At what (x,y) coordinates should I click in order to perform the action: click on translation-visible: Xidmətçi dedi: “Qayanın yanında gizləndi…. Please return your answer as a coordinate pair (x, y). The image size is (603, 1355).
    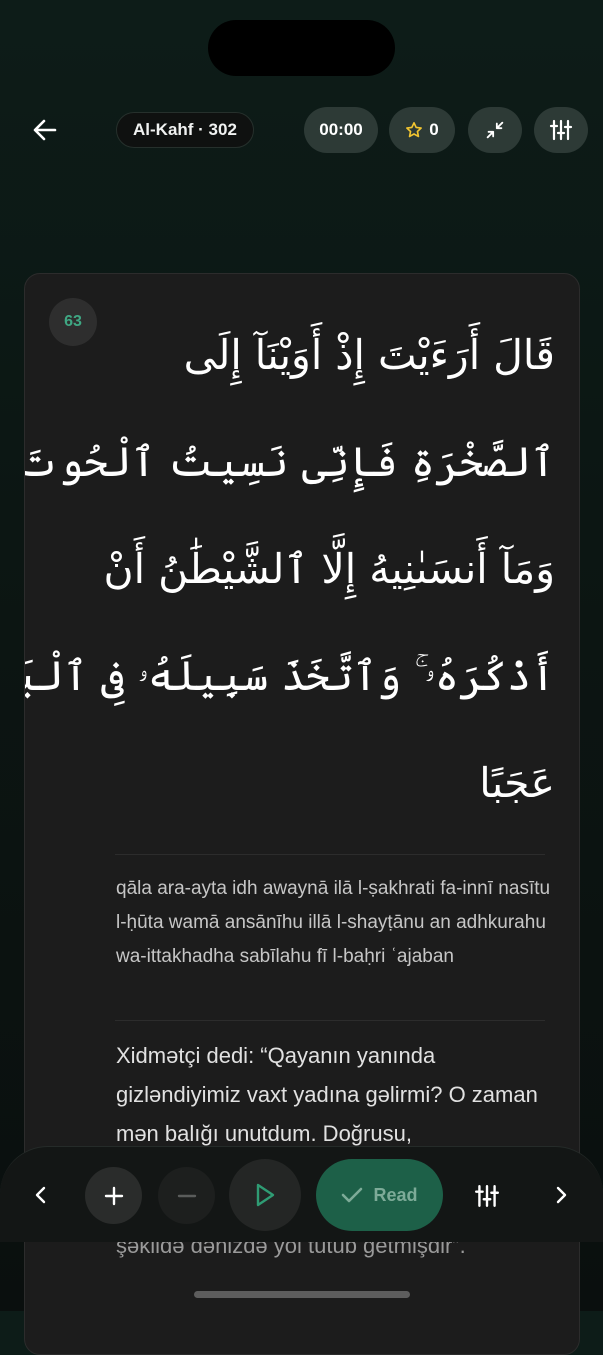
    Looking at the image, I should click on (327, 1094).